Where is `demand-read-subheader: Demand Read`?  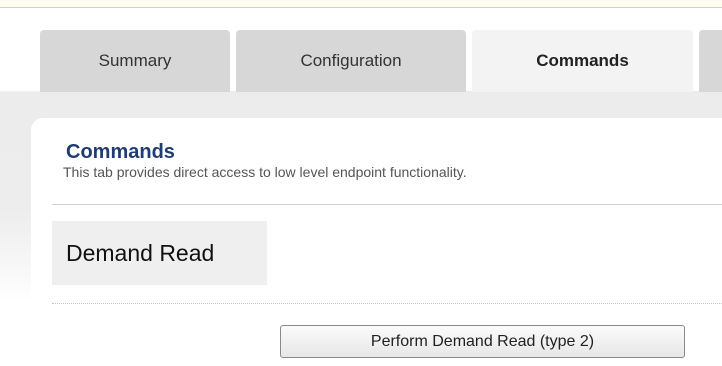 demand-read-subheader: Demand Read is located at coordinates (159, 253).